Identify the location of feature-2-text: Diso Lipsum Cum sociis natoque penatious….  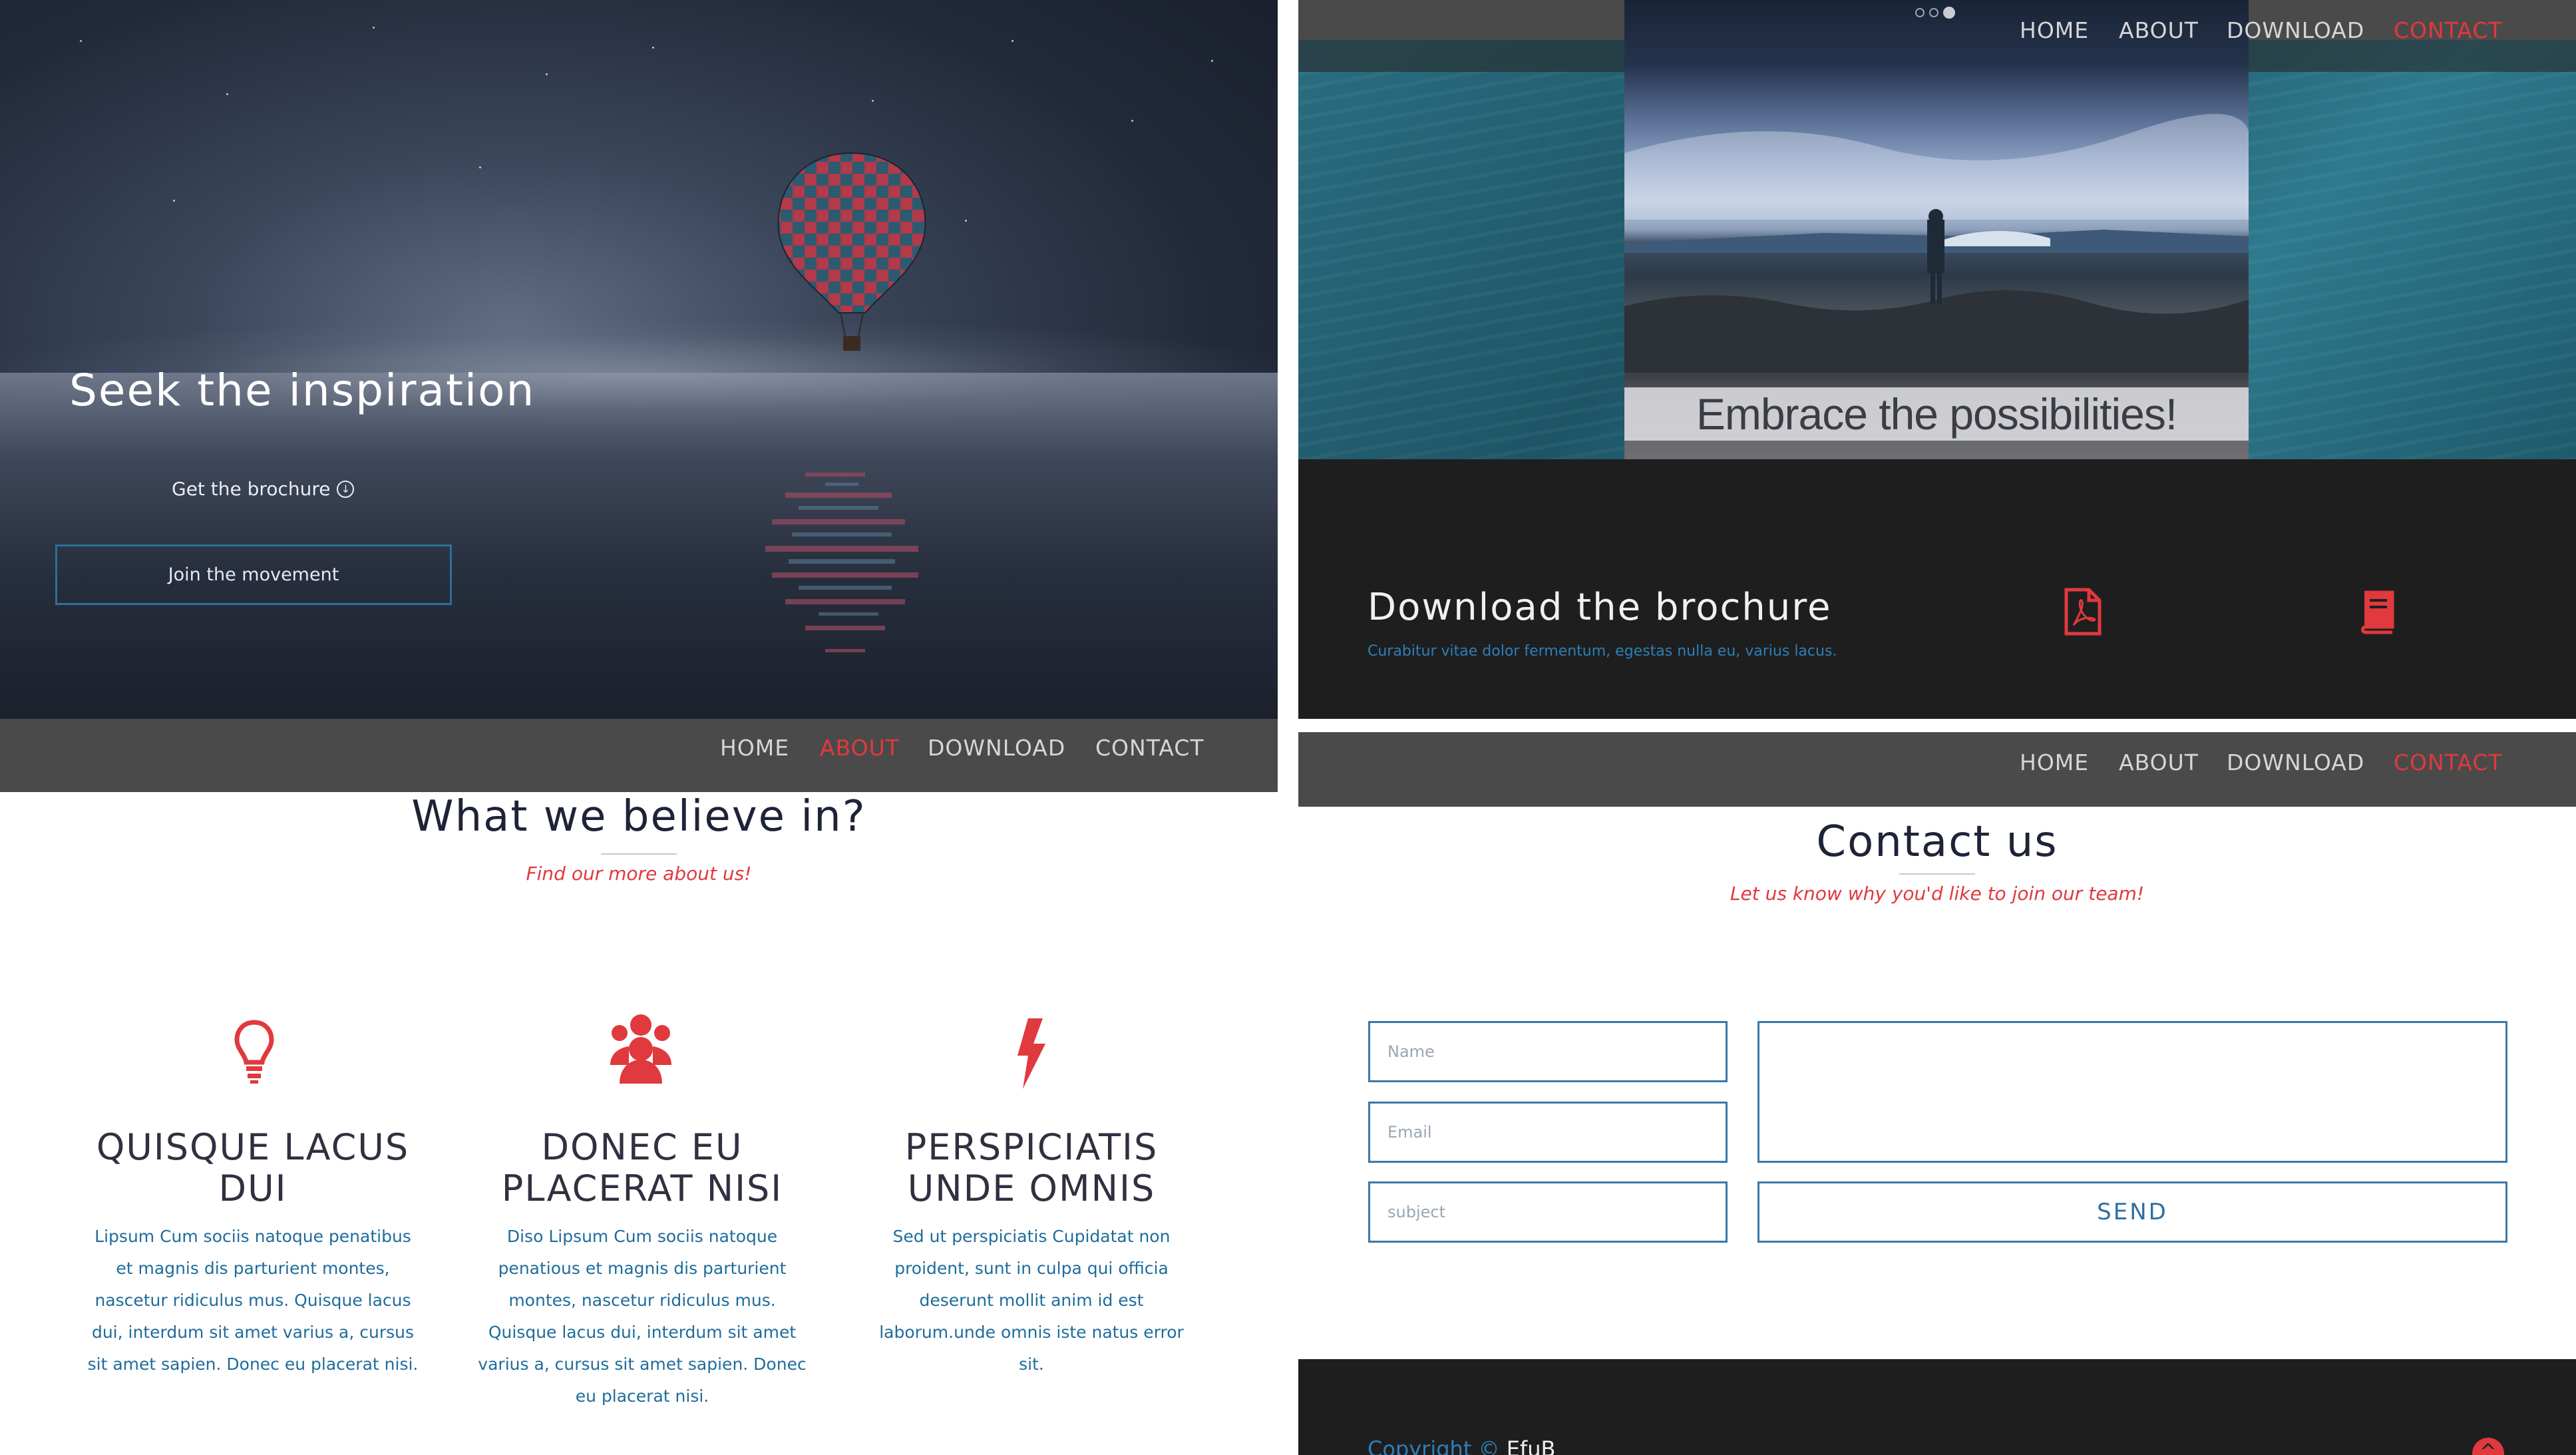
(642, 1316).